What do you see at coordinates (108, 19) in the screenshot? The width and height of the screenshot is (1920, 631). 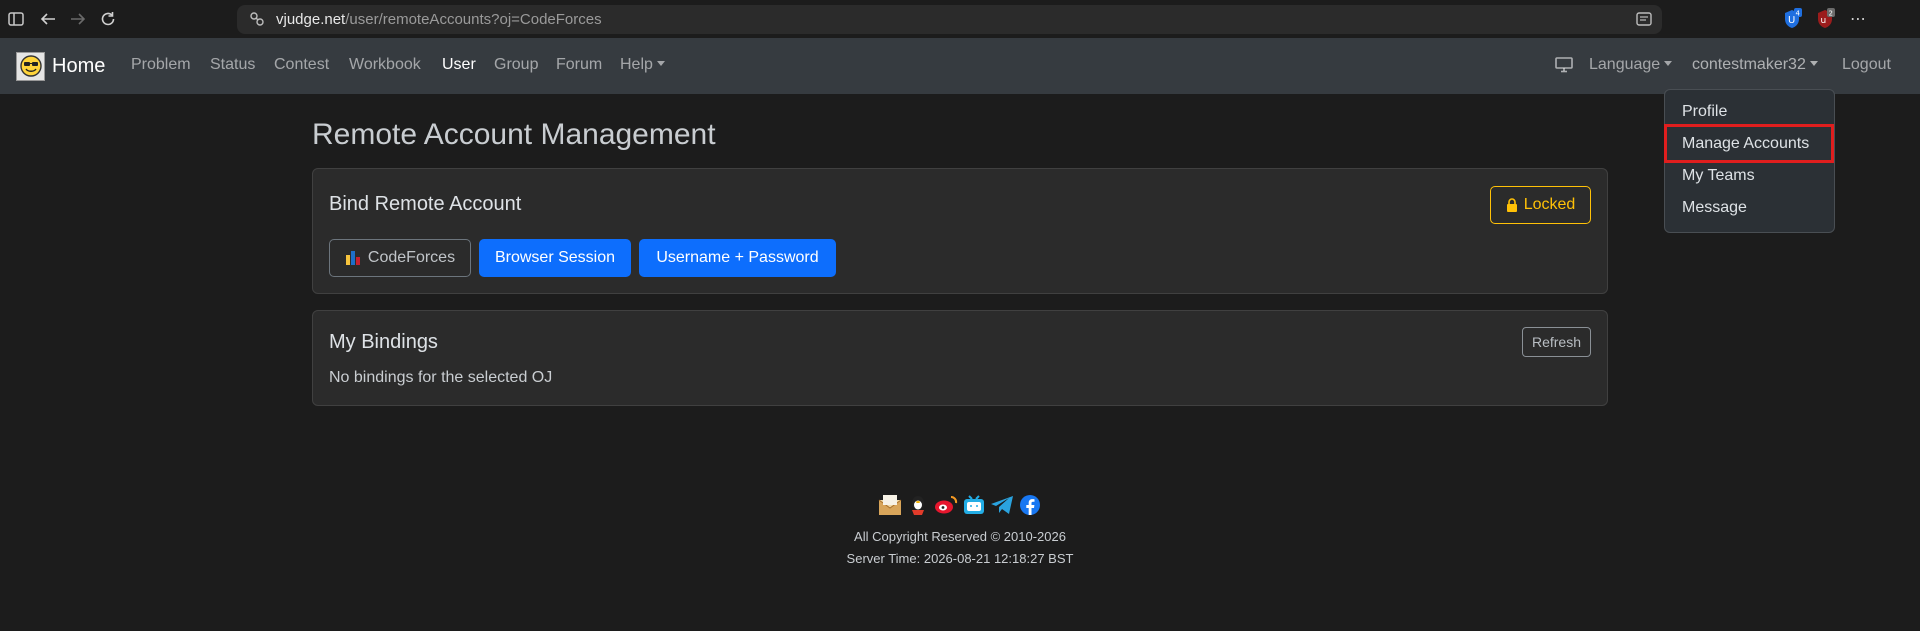 I see `reload-icon` at bounding box center [108, 19].